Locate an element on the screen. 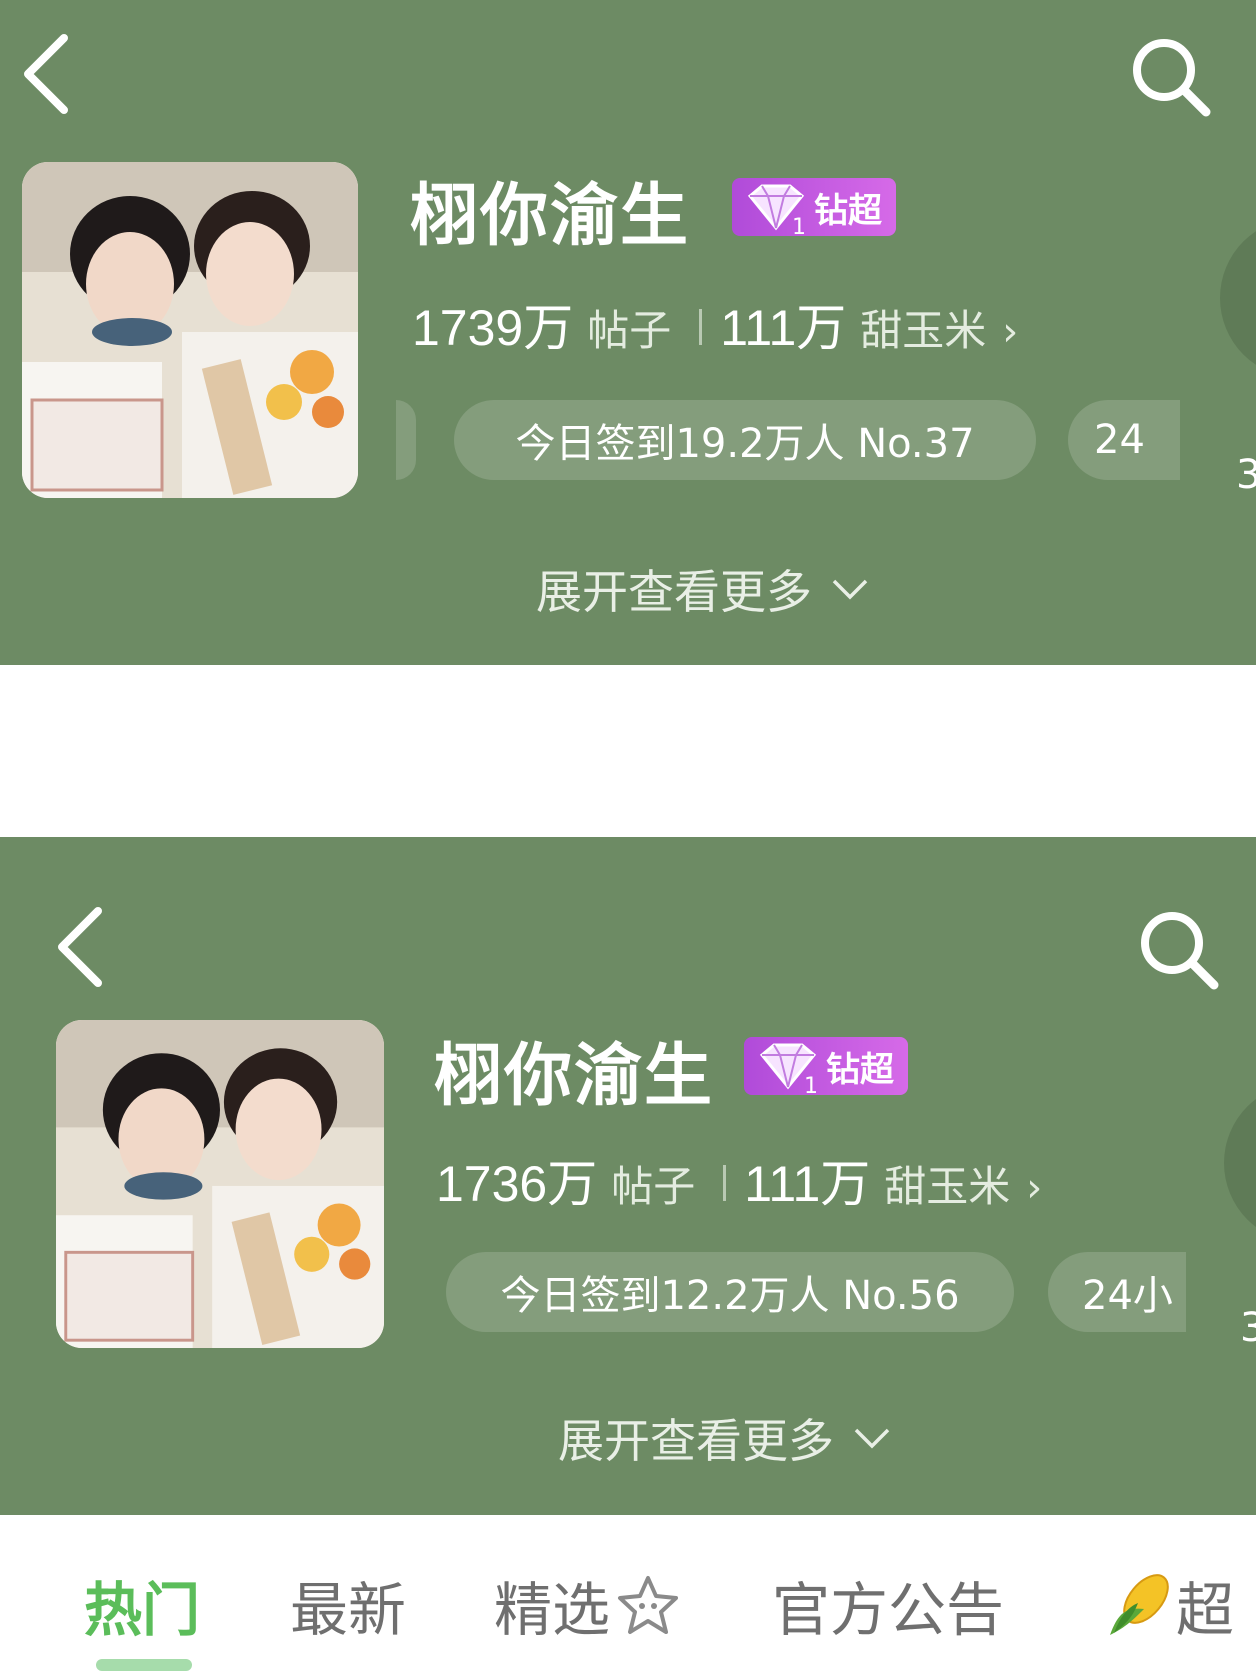  tab-bar-2: 热门 最新 精选 官方公告 超 is located at coordinates (628, 1595).